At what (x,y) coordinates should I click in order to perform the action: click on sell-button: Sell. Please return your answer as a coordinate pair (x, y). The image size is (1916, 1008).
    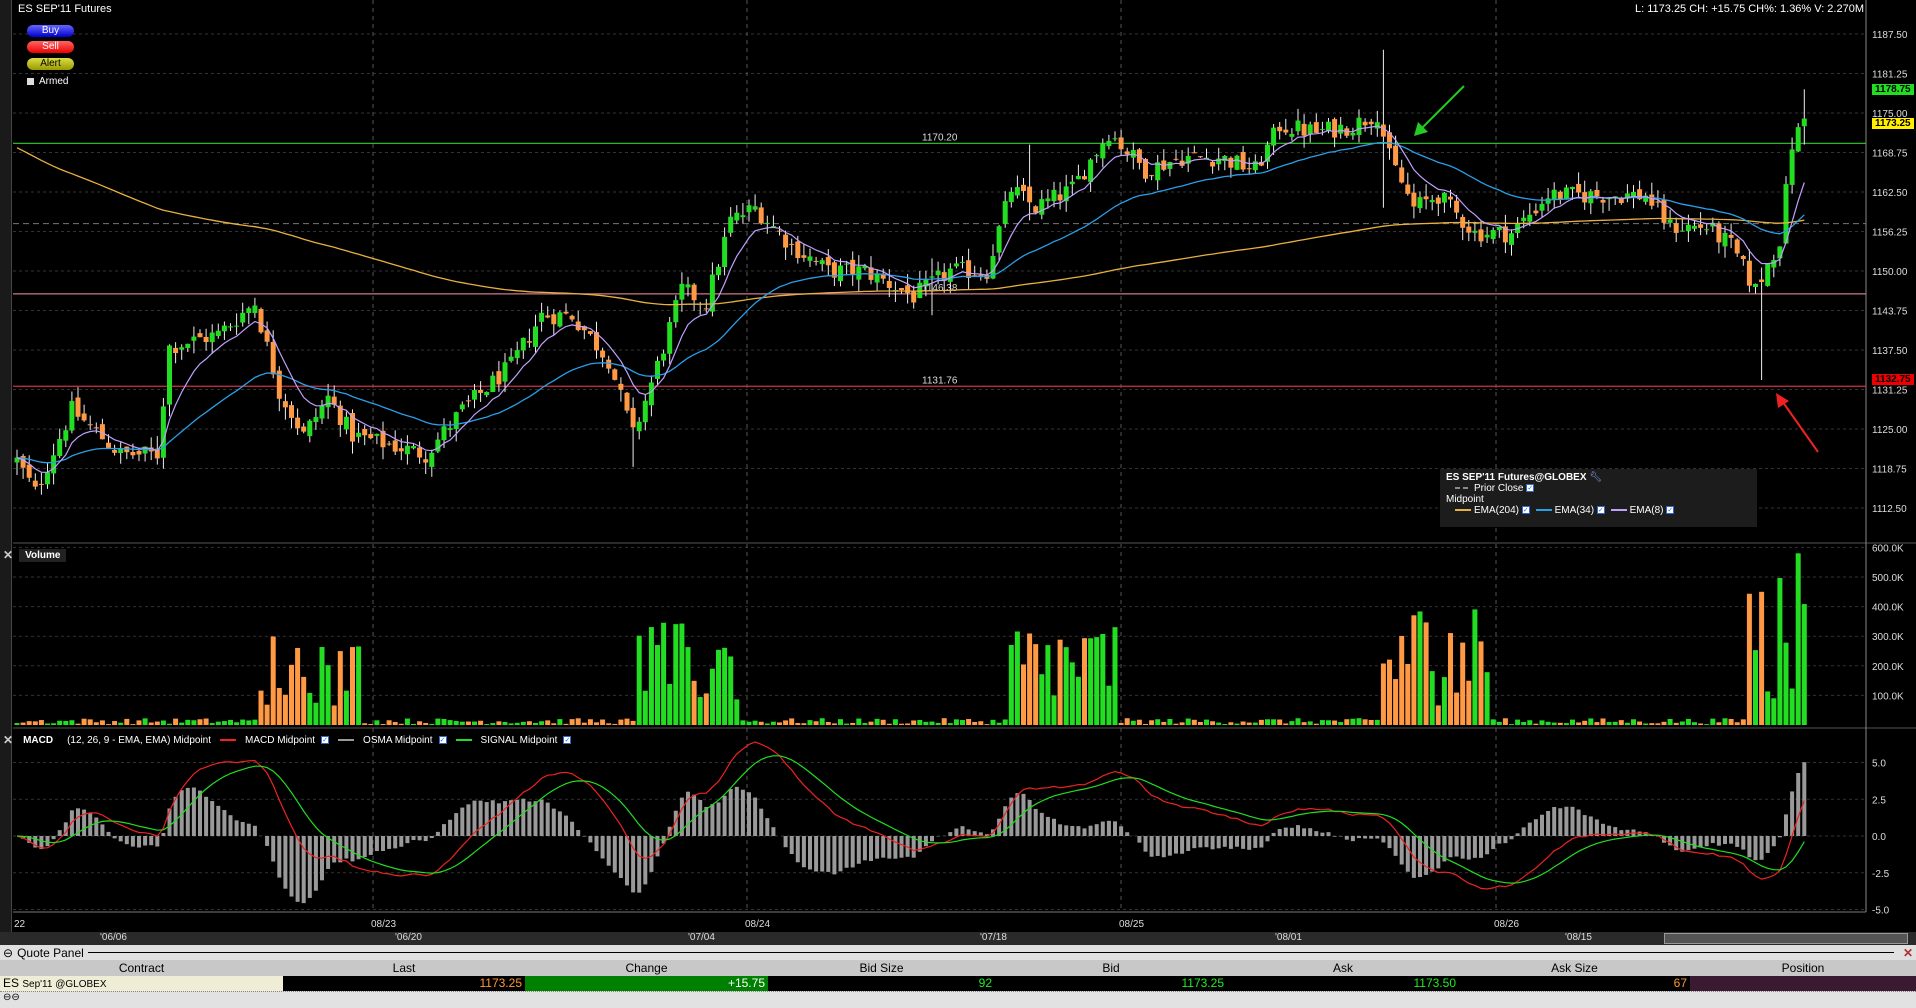
    Looking at the image, I should click on (50, 47).